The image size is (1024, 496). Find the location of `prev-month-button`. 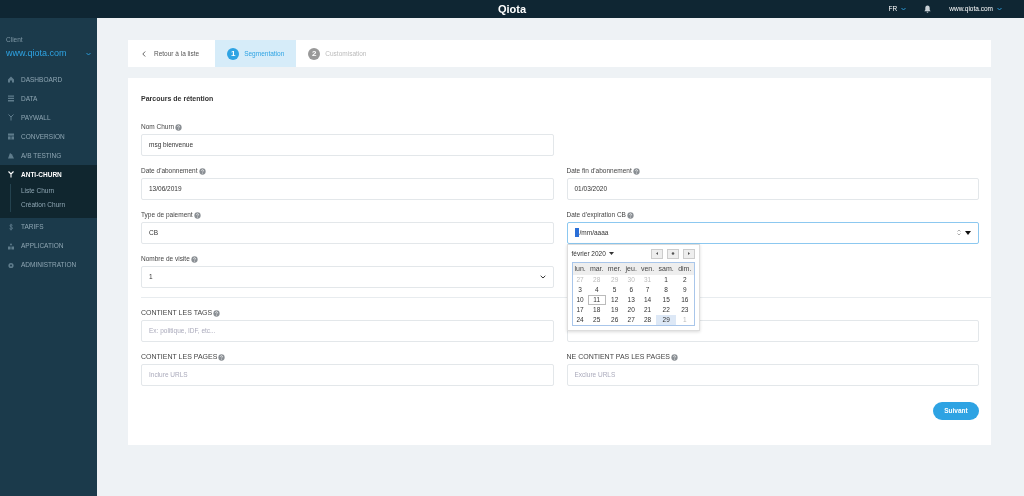

prev-month-button is located at coordinates (656, 253).